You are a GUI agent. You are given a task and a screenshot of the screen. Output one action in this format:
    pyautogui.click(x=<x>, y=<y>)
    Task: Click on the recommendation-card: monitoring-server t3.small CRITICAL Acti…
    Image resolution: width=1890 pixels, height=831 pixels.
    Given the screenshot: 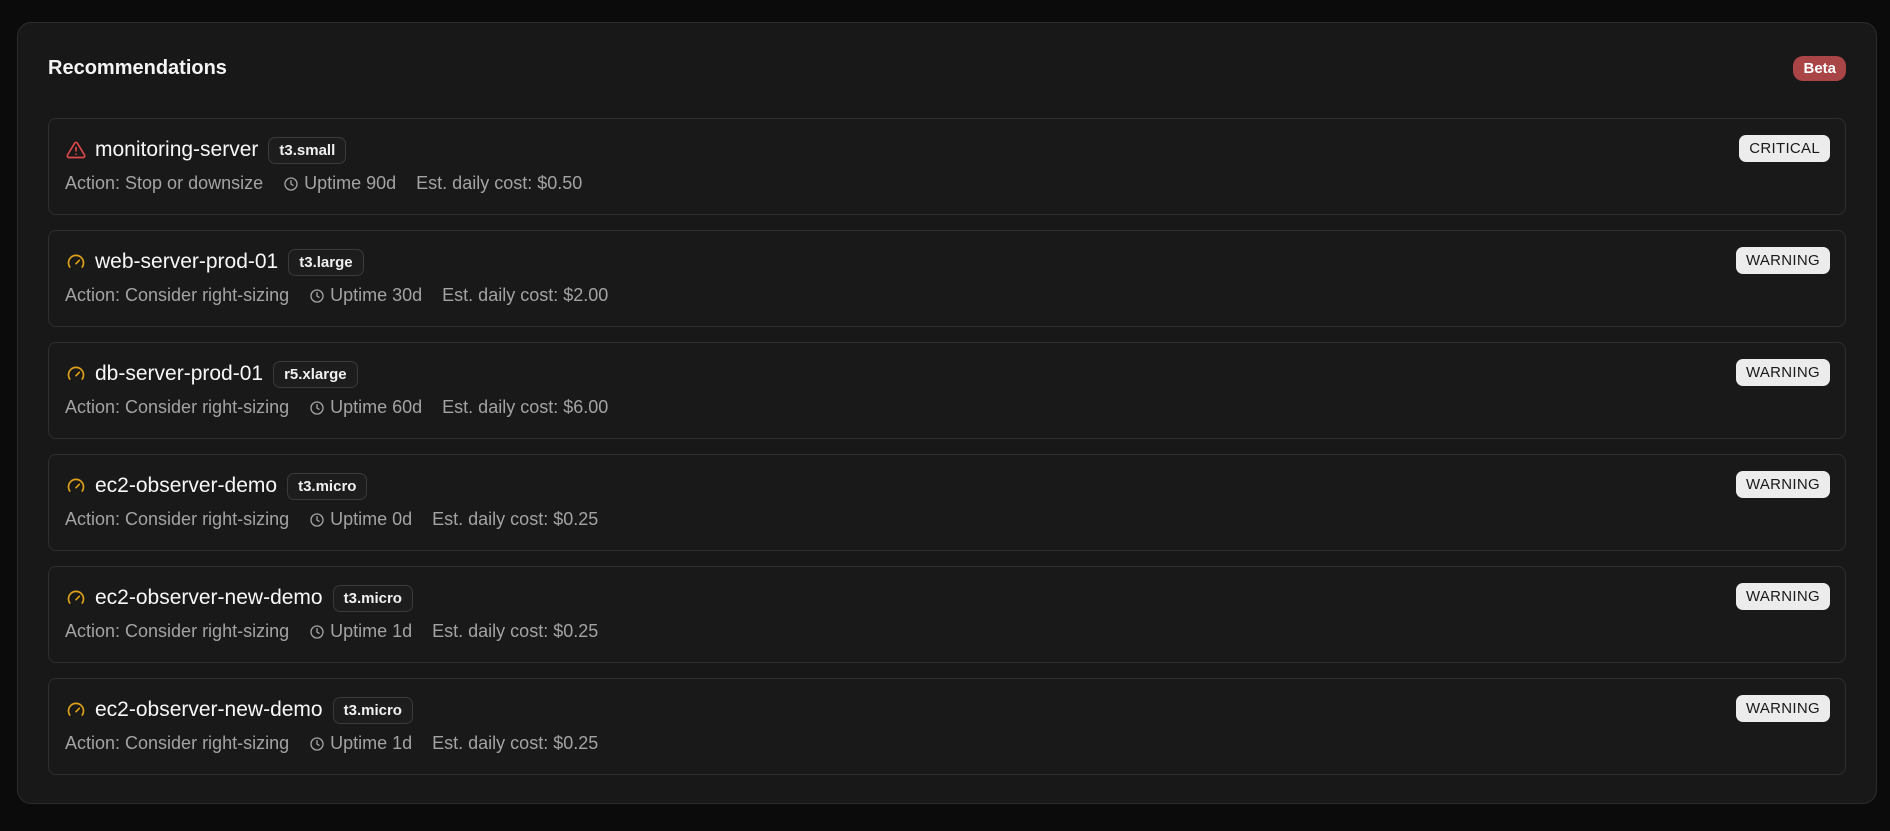 What is the action you would take?
    pyautogui.click(x=947, y=166)
    